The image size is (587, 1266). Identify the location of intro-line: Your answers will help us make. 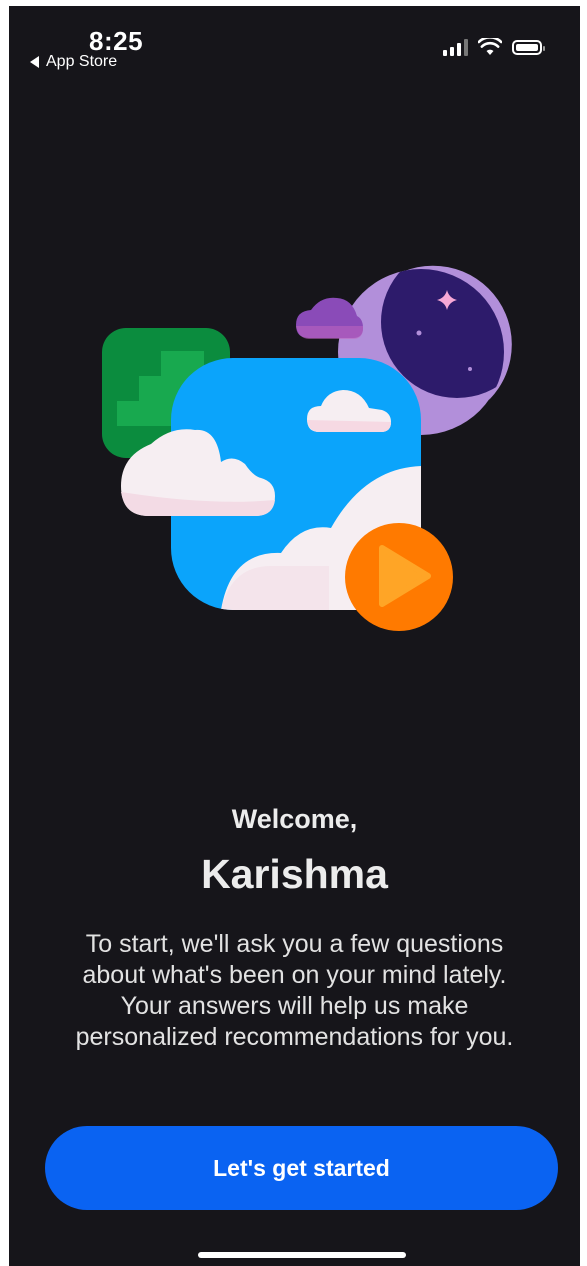
(294, 1006).